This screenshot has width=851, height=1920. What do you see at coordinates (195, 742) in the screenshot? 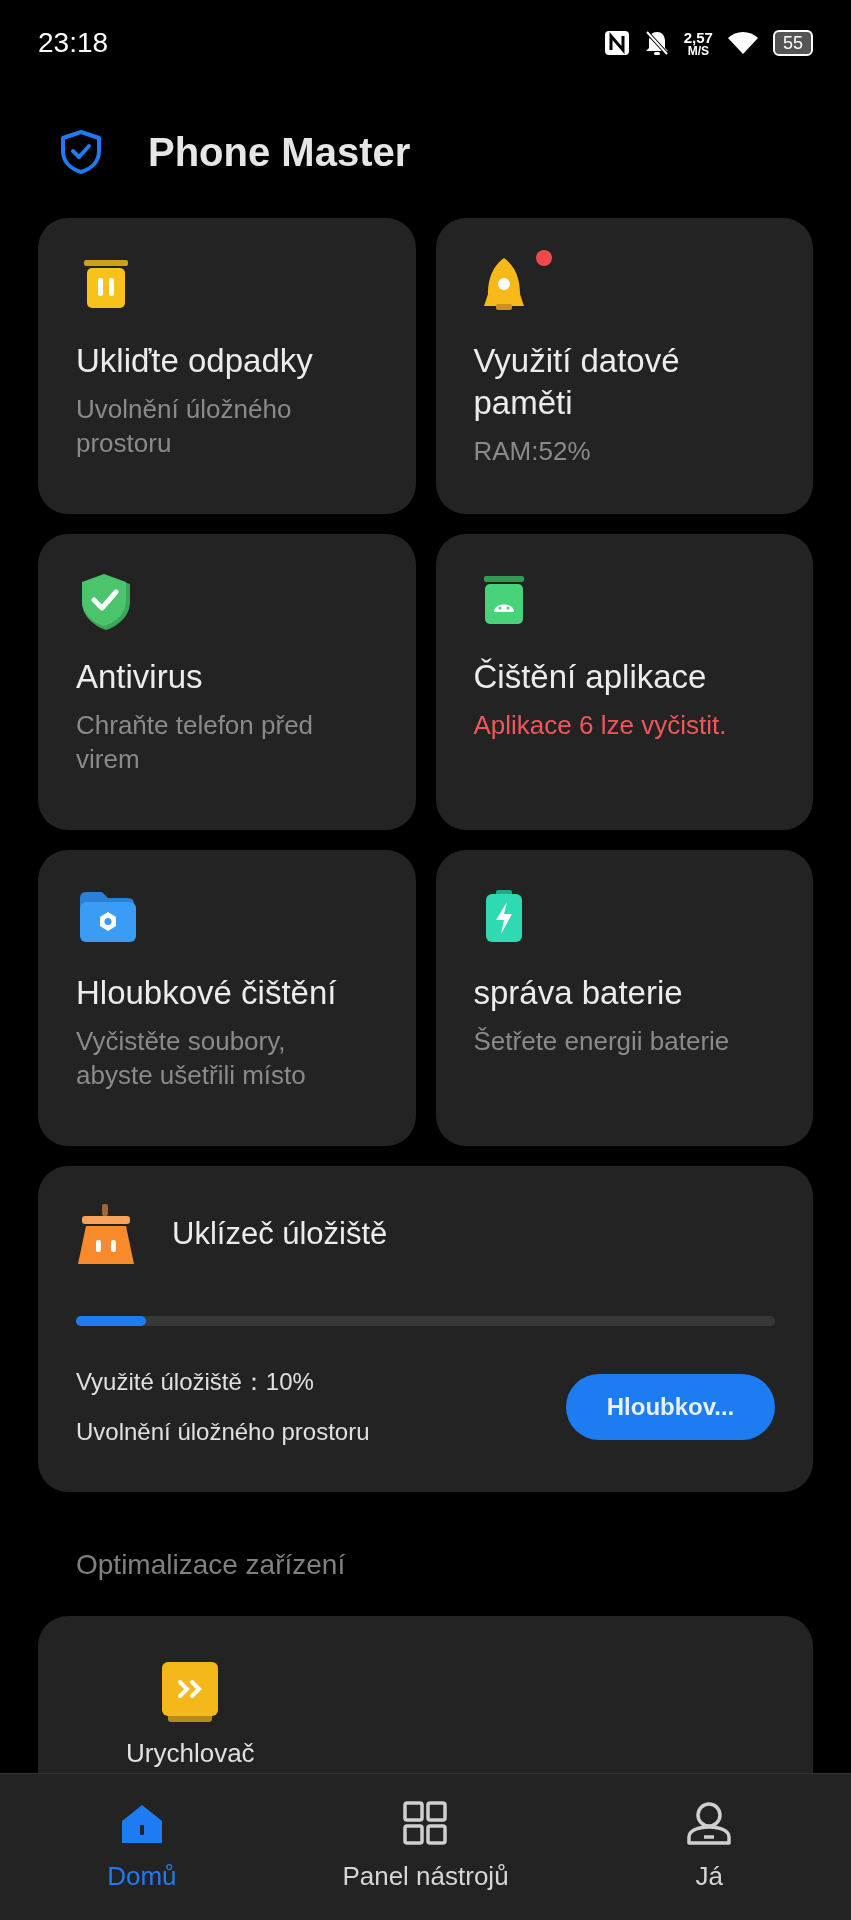
I see `card-subtitle: Chraňte telefon před virem` at bounding box center [195, 742].